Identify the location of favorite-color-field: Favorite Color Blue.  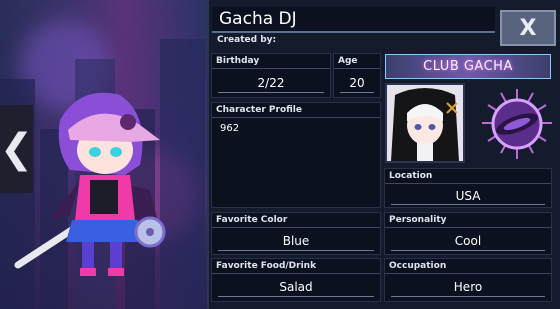
(296, 233).